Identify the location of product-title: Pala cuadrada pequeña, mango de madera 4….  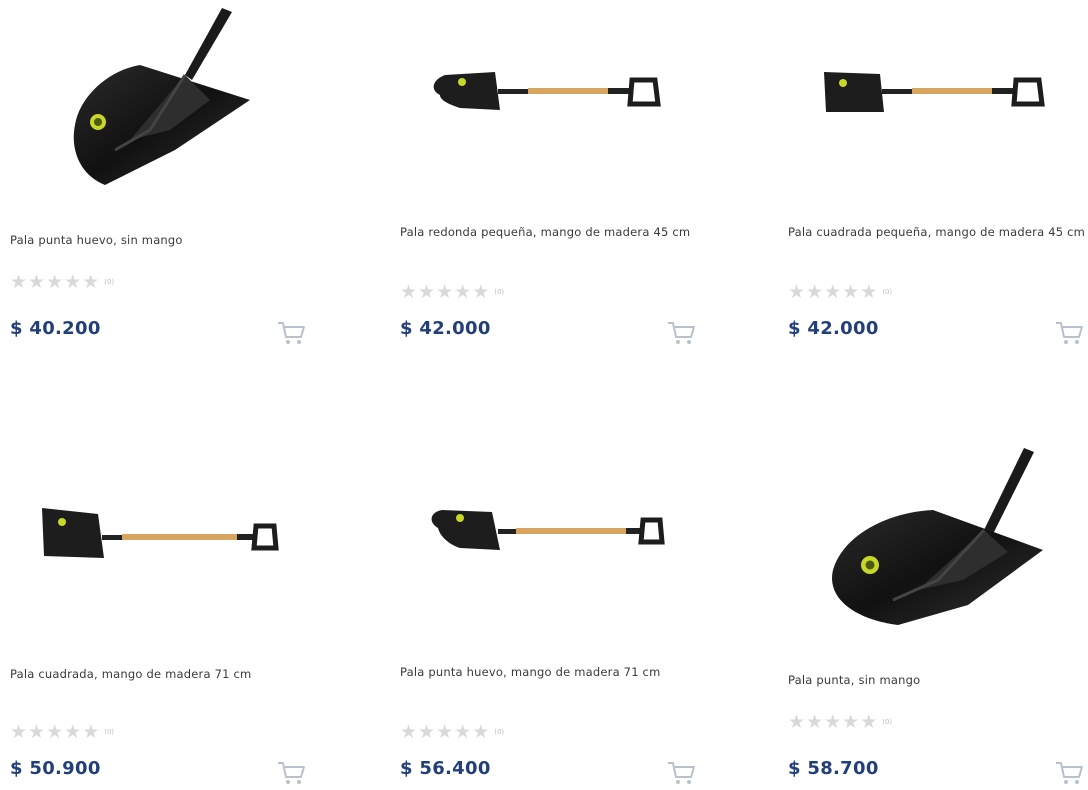
(938, 232).